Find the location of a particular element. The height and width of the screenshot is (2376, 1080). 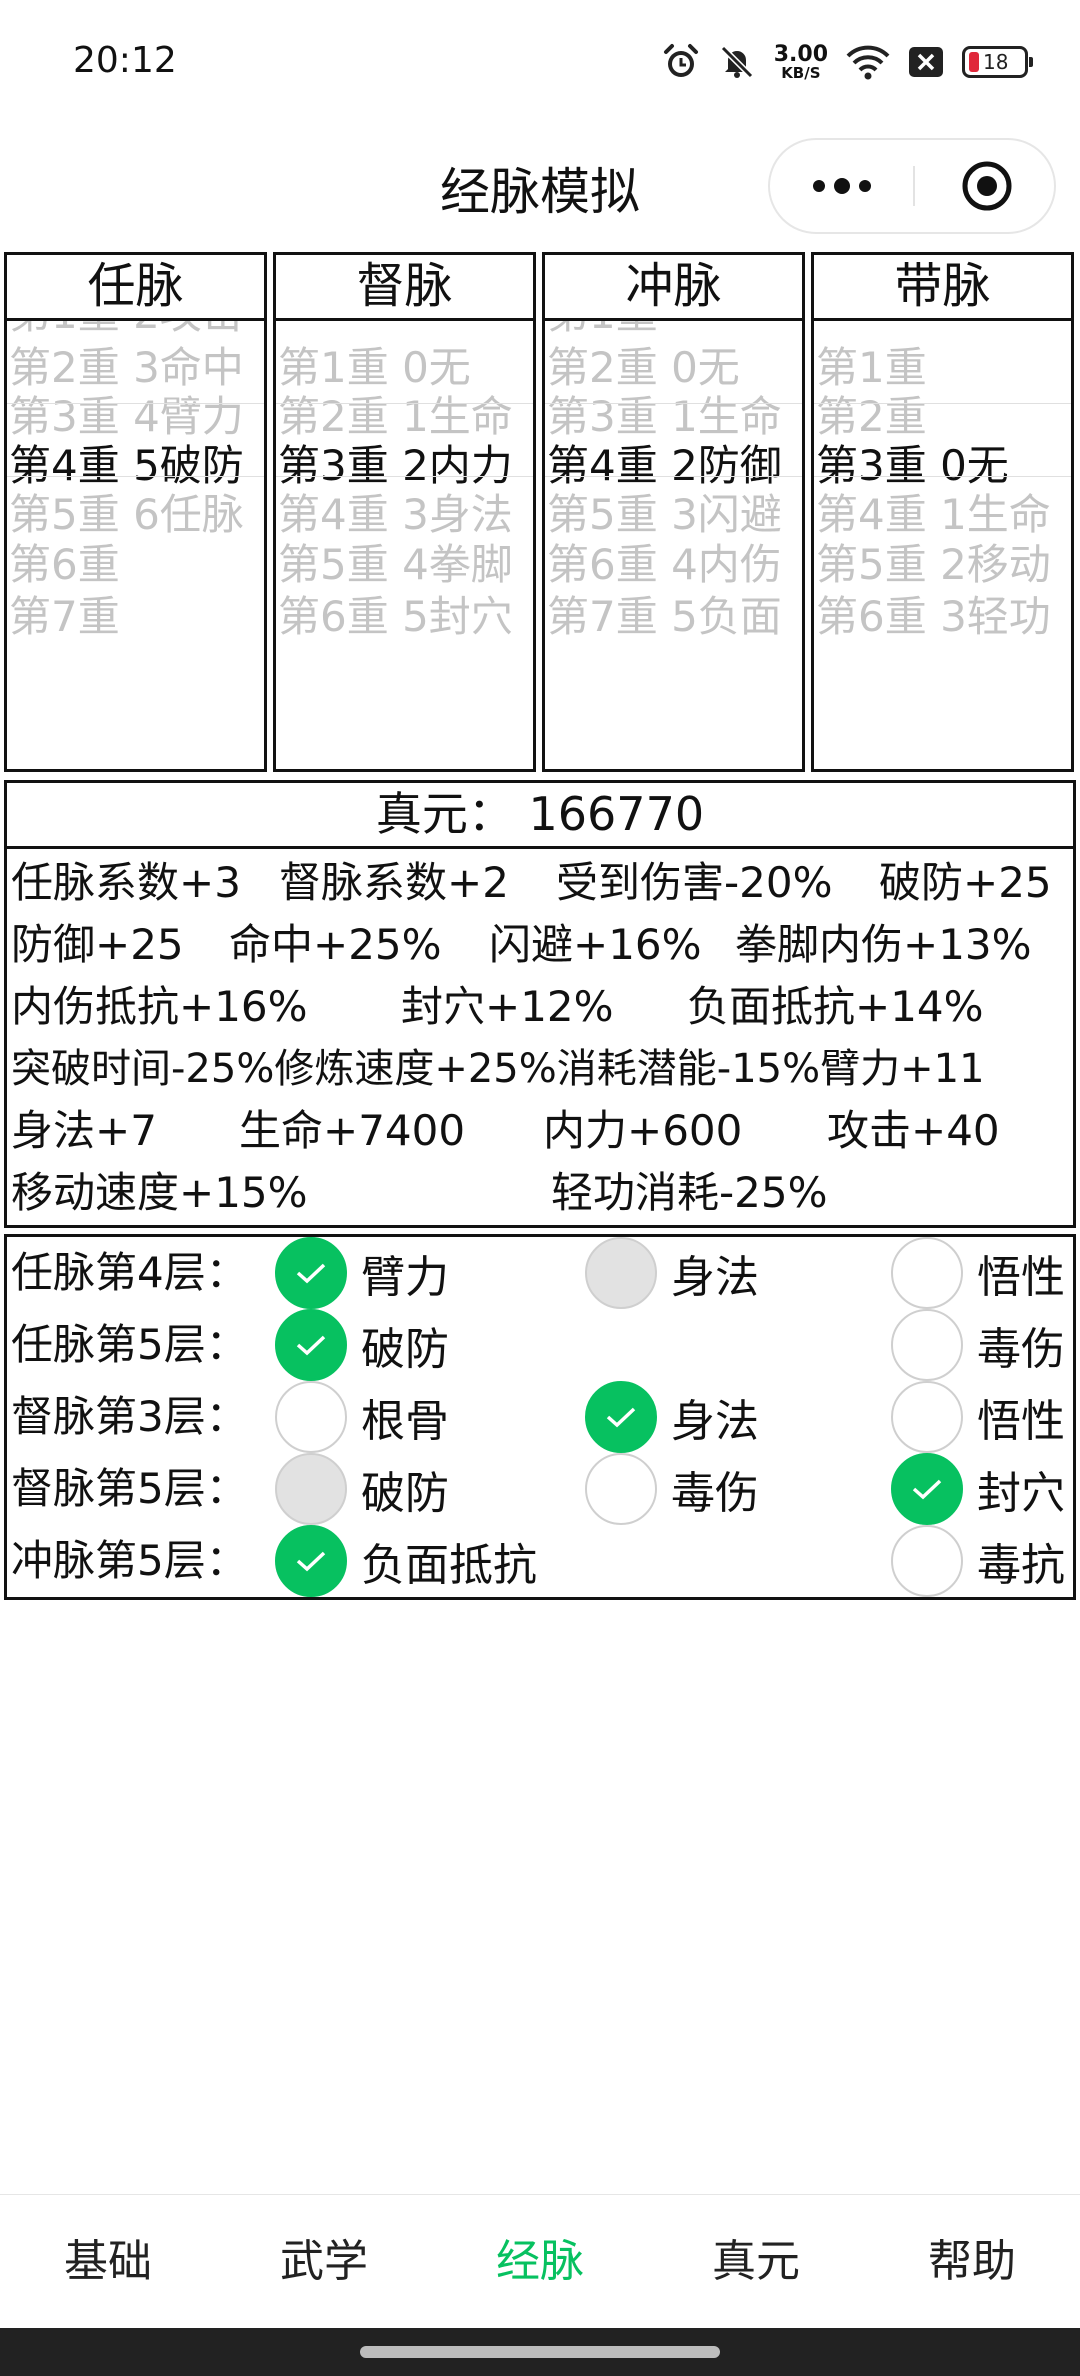

summary-stat: 破防+25 is located at coordinates (965, 882).